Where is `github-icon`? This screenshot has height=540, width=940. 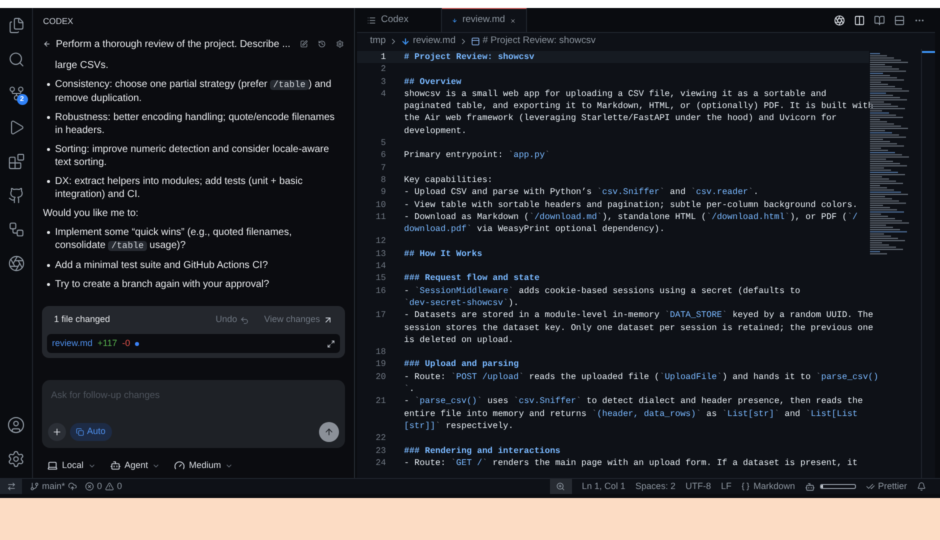
github-icon is located at coordinates (16, 195).